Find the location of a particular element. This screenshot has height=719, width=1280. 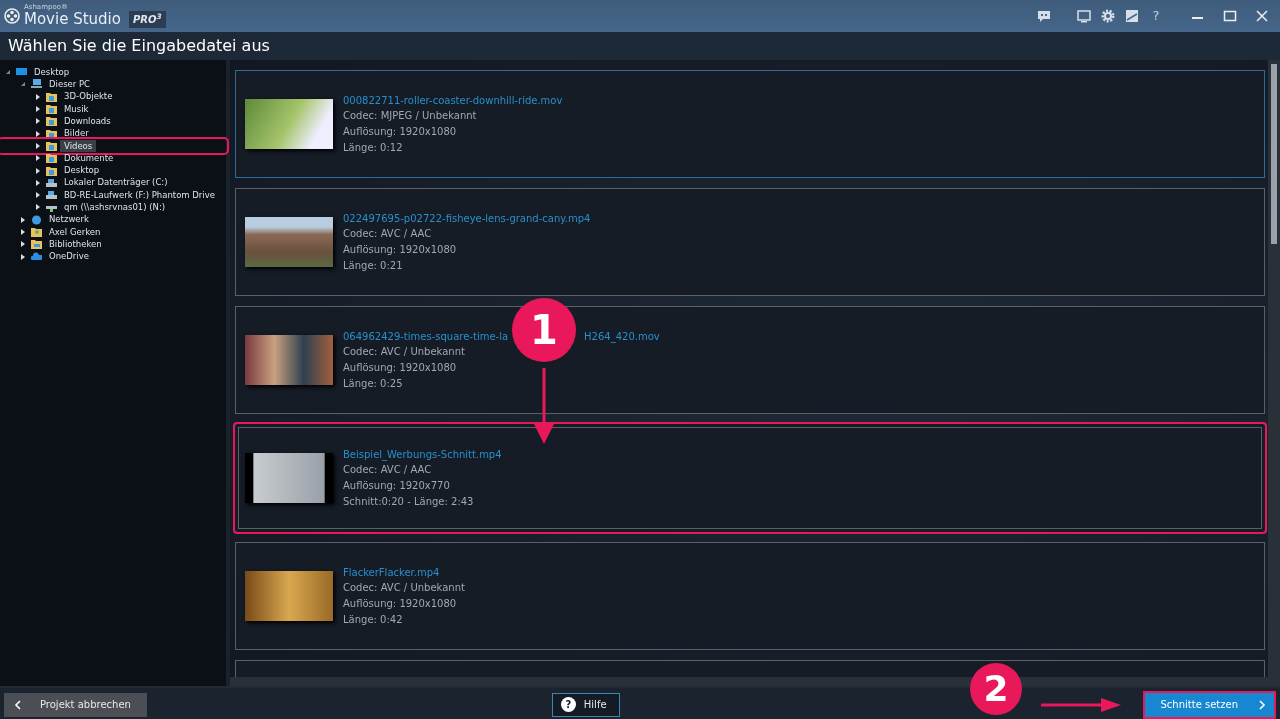

film-reel-icon is located at coordinates (12, 16).